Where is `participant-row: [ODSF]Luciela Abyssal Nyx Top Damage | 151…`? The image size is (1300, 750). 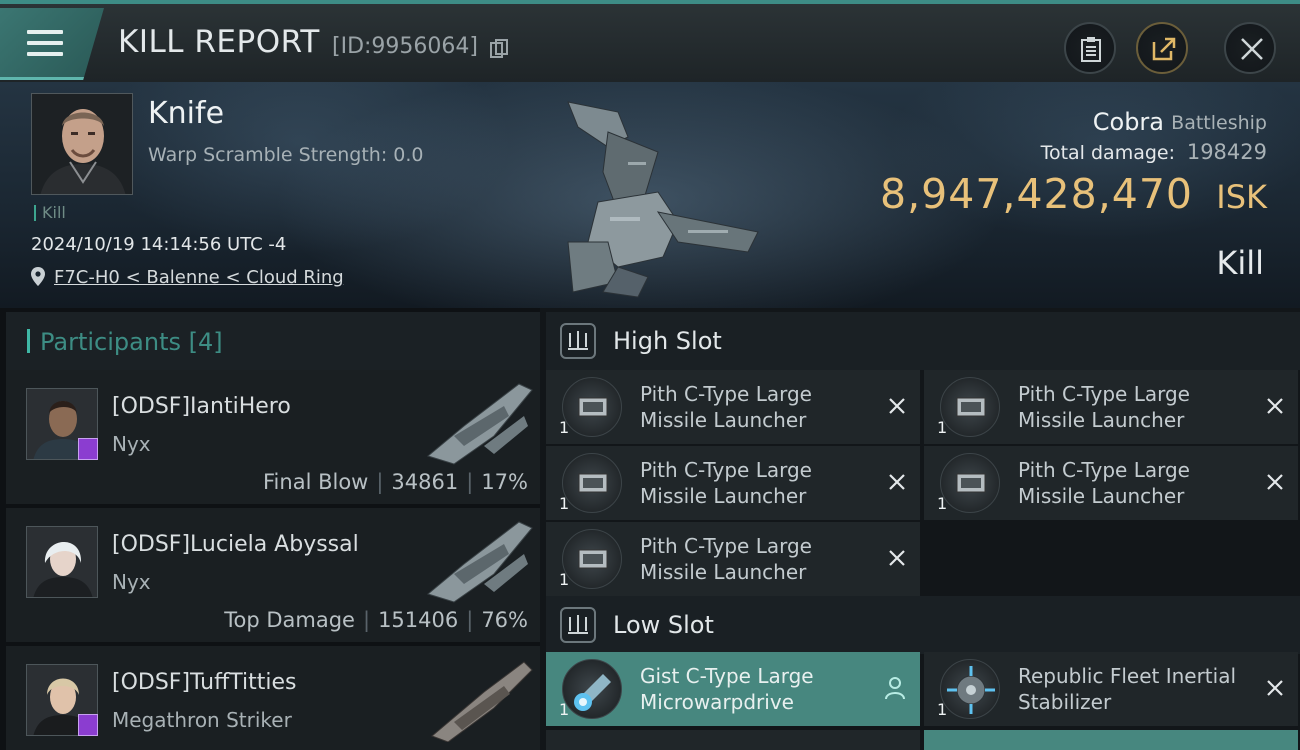 participant-row: [ODSF]Luciela Abyssal Nyx Top Damage | 151… is located at coordinates (273, 575).